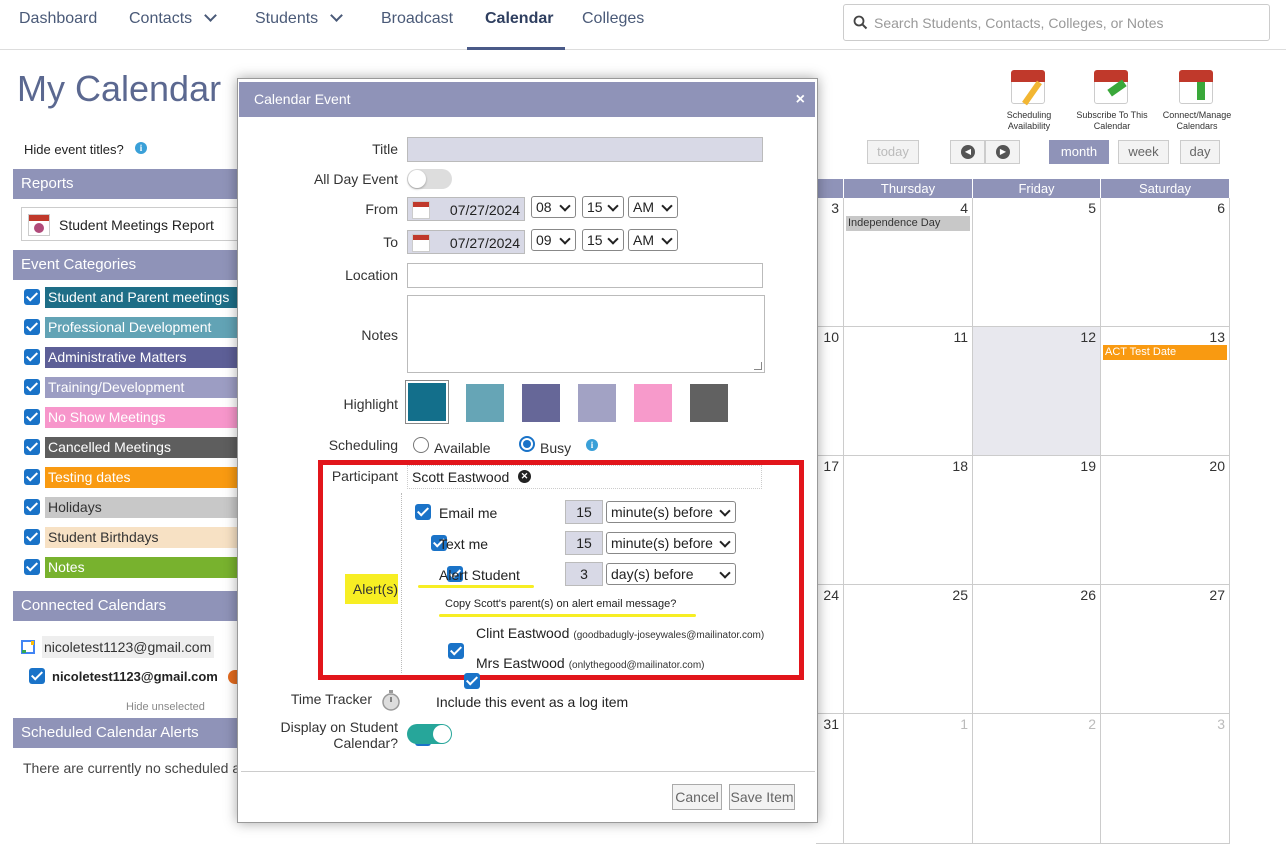 The width and height of the screenshot is (1286, 844). I want to click on category-item: Professional Development, so click(131, 328).